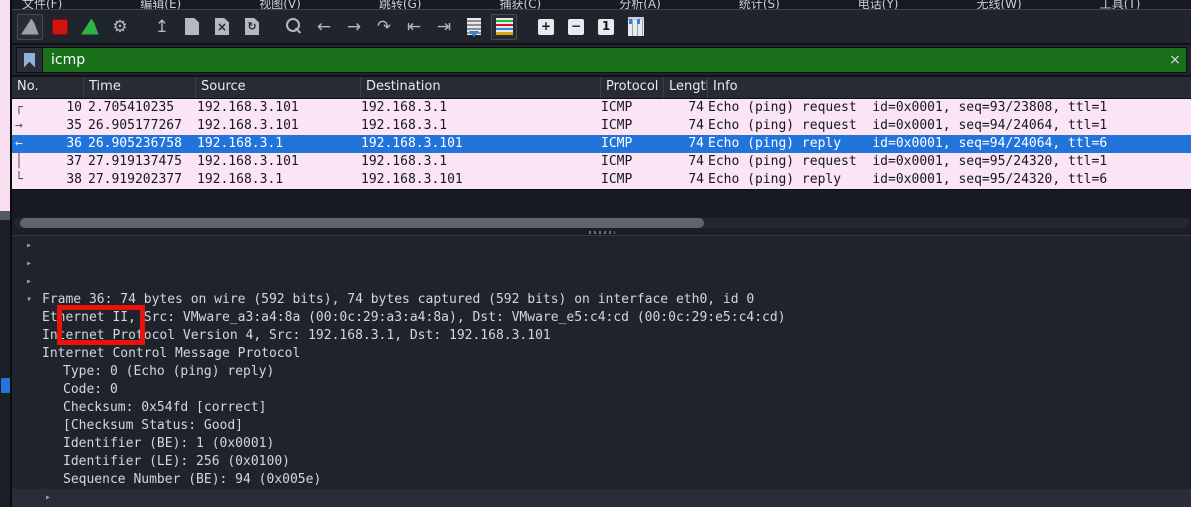 The image size is (1191, 507). Describe the element at coordinates (601, 498) in the screenshot. I see `detail-line: ▸ Data (32 bytes)` at that location.